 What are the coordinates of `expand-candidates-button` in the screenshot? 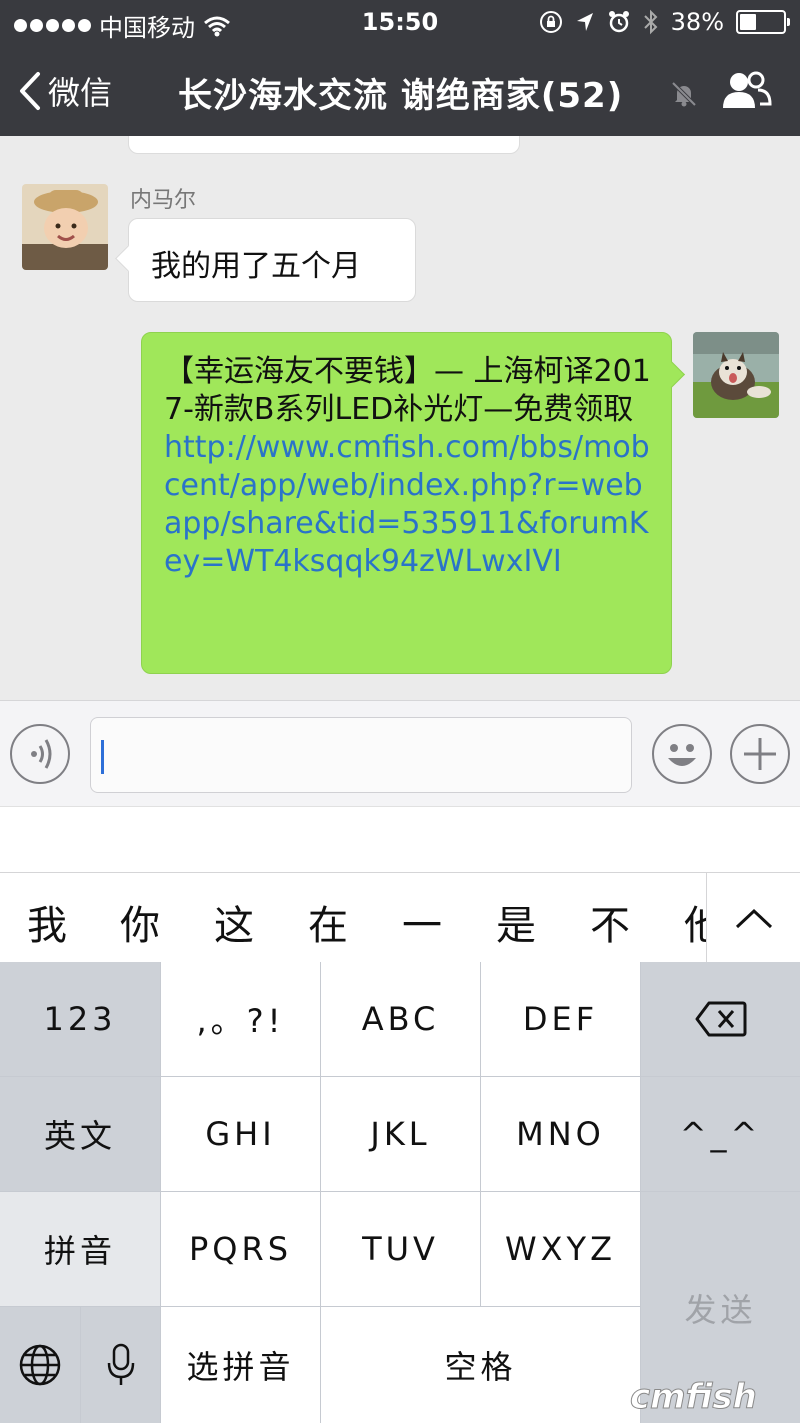 It's located at (753, 917).